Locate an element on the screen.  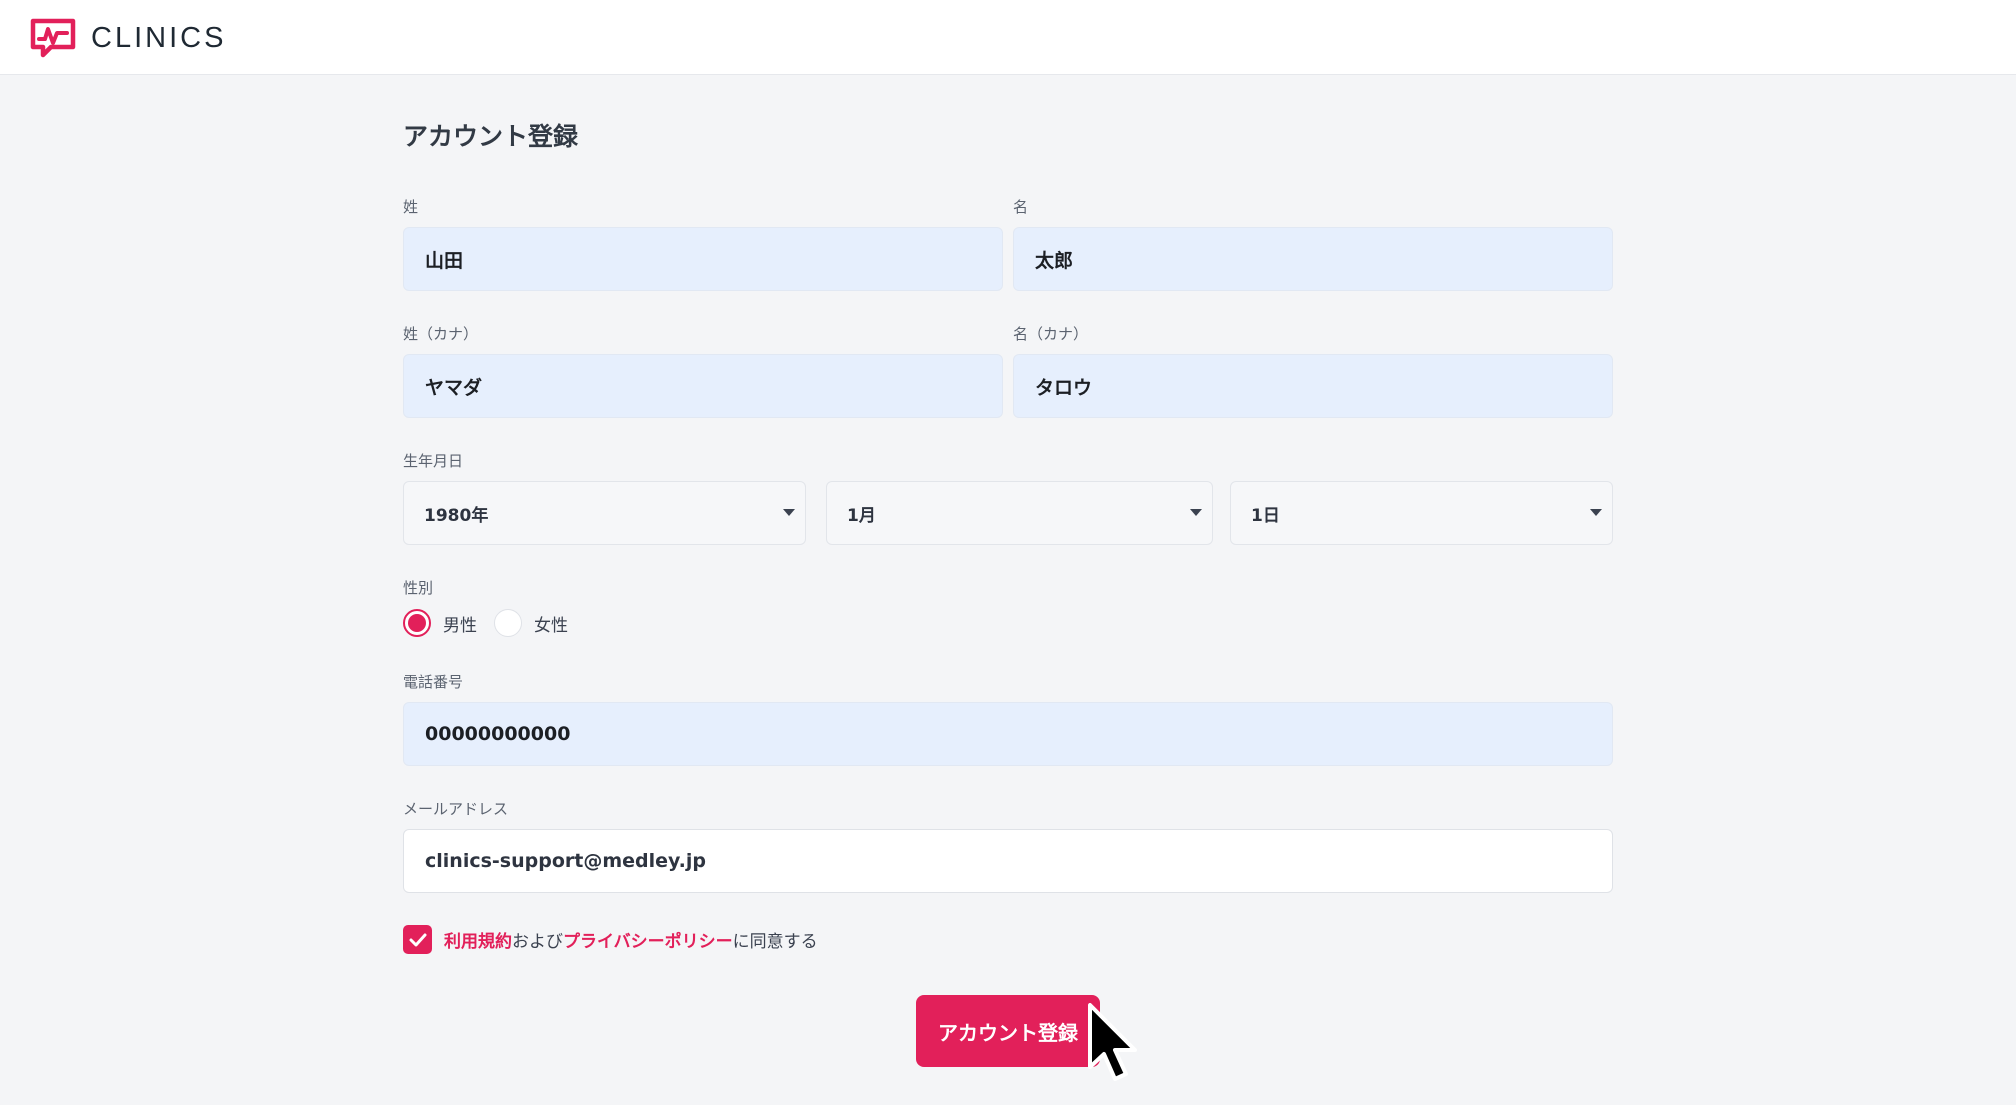
gender-option-female-label: 女性 is located at coordinates (551, 623).